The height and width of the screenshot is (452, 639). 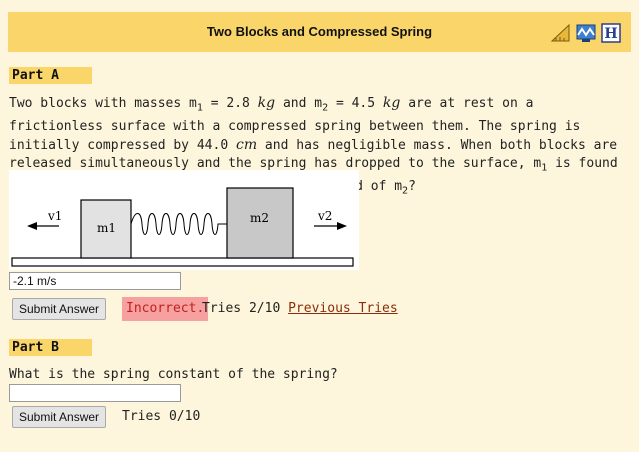 I want to click on status-badge: Incorrect., so click(x=165, y=309).